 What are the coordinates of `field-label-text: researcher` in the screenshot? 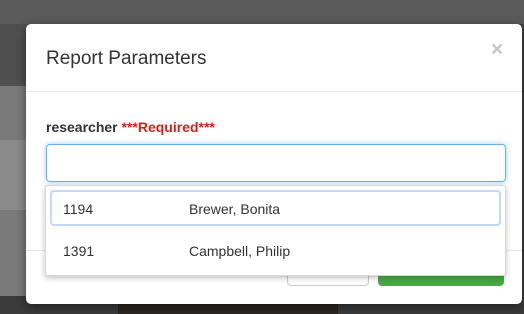 It's located at (82, 127).